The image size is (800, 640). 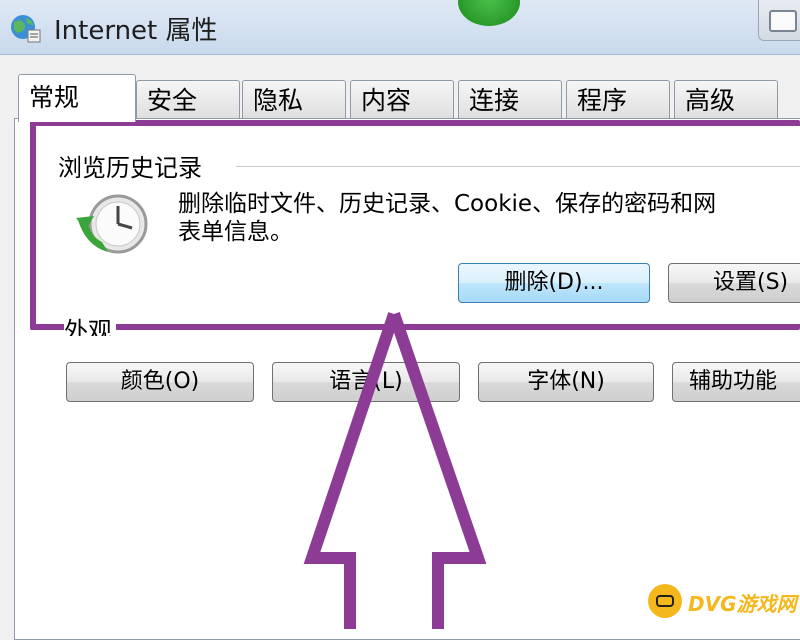 What do you see at coordinates (402, 100) in the screenshot?
I see `tab-content: 内容` at bounding box center [402, 100].